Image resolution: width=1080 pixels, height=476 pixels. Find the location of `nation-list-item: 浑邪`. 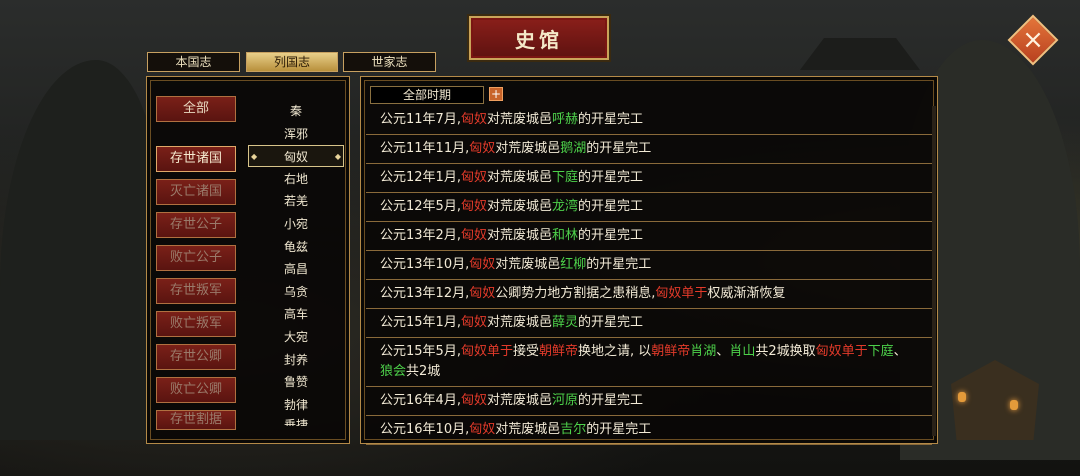

nation-list-item: 浑邪 is located at coordinates (296, 134).